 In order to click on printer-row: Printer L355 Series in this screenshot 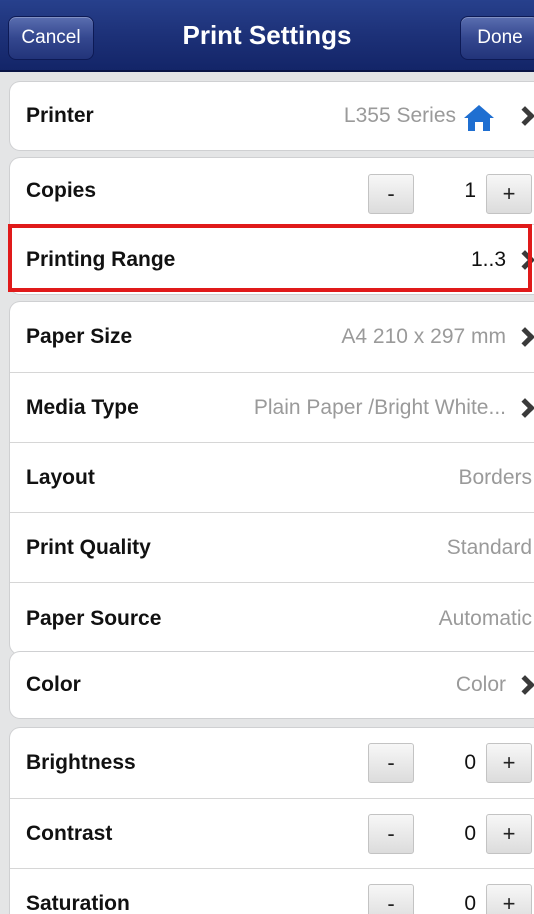, I will do `click(272, 116)`.